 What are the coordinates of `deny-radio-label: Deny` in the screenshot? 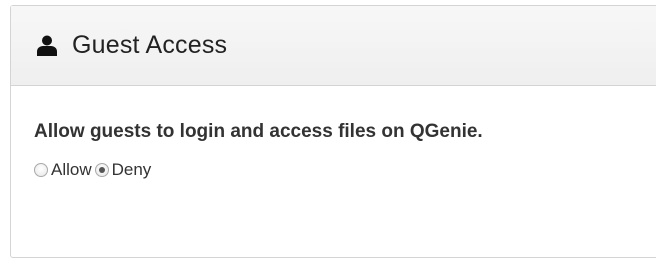 It's located at (132, 170).